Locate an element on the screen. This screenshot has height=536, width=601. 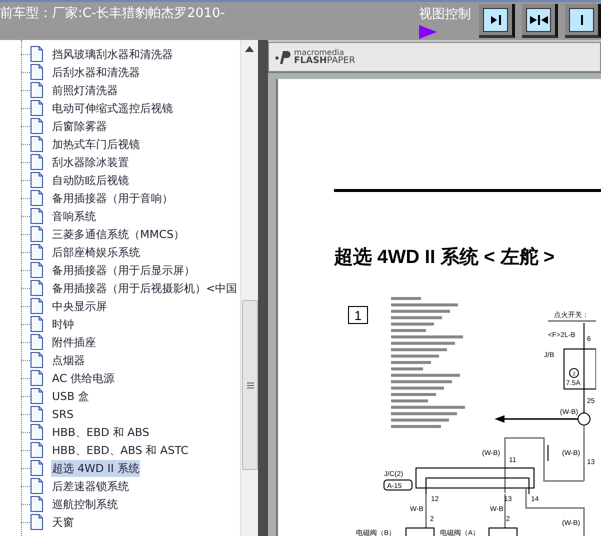
tree-item: USB 盒 is located at coordinates (70, 396).